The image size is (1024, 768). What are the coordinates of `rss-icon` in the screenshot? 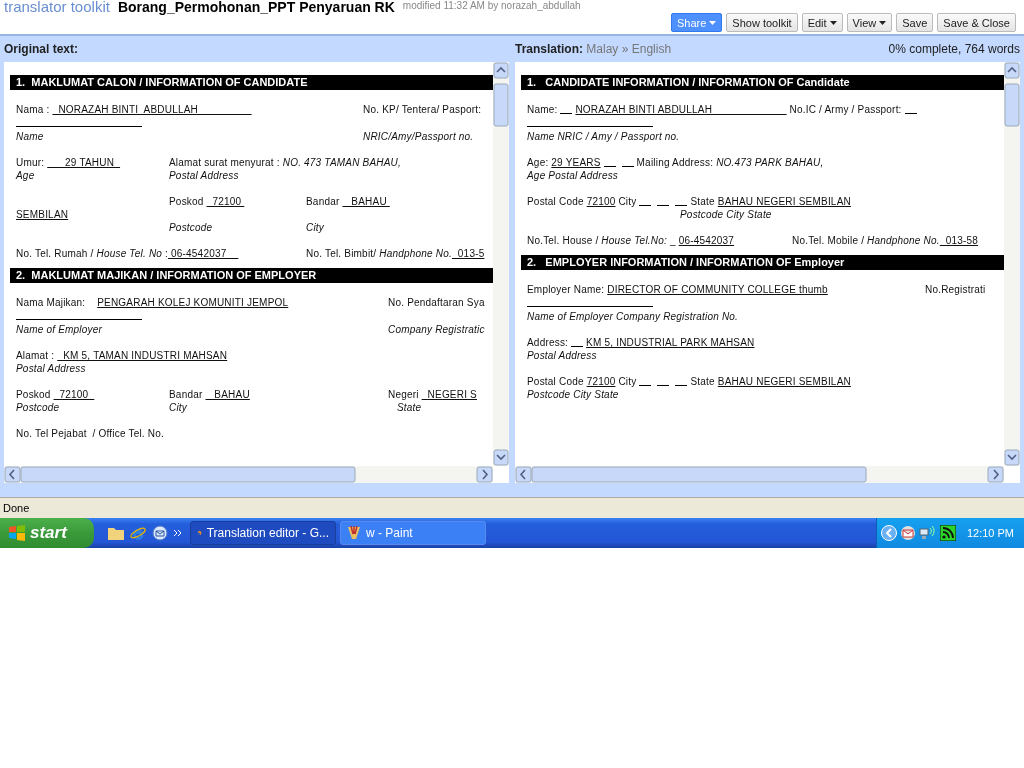 It's located at (947, 533).